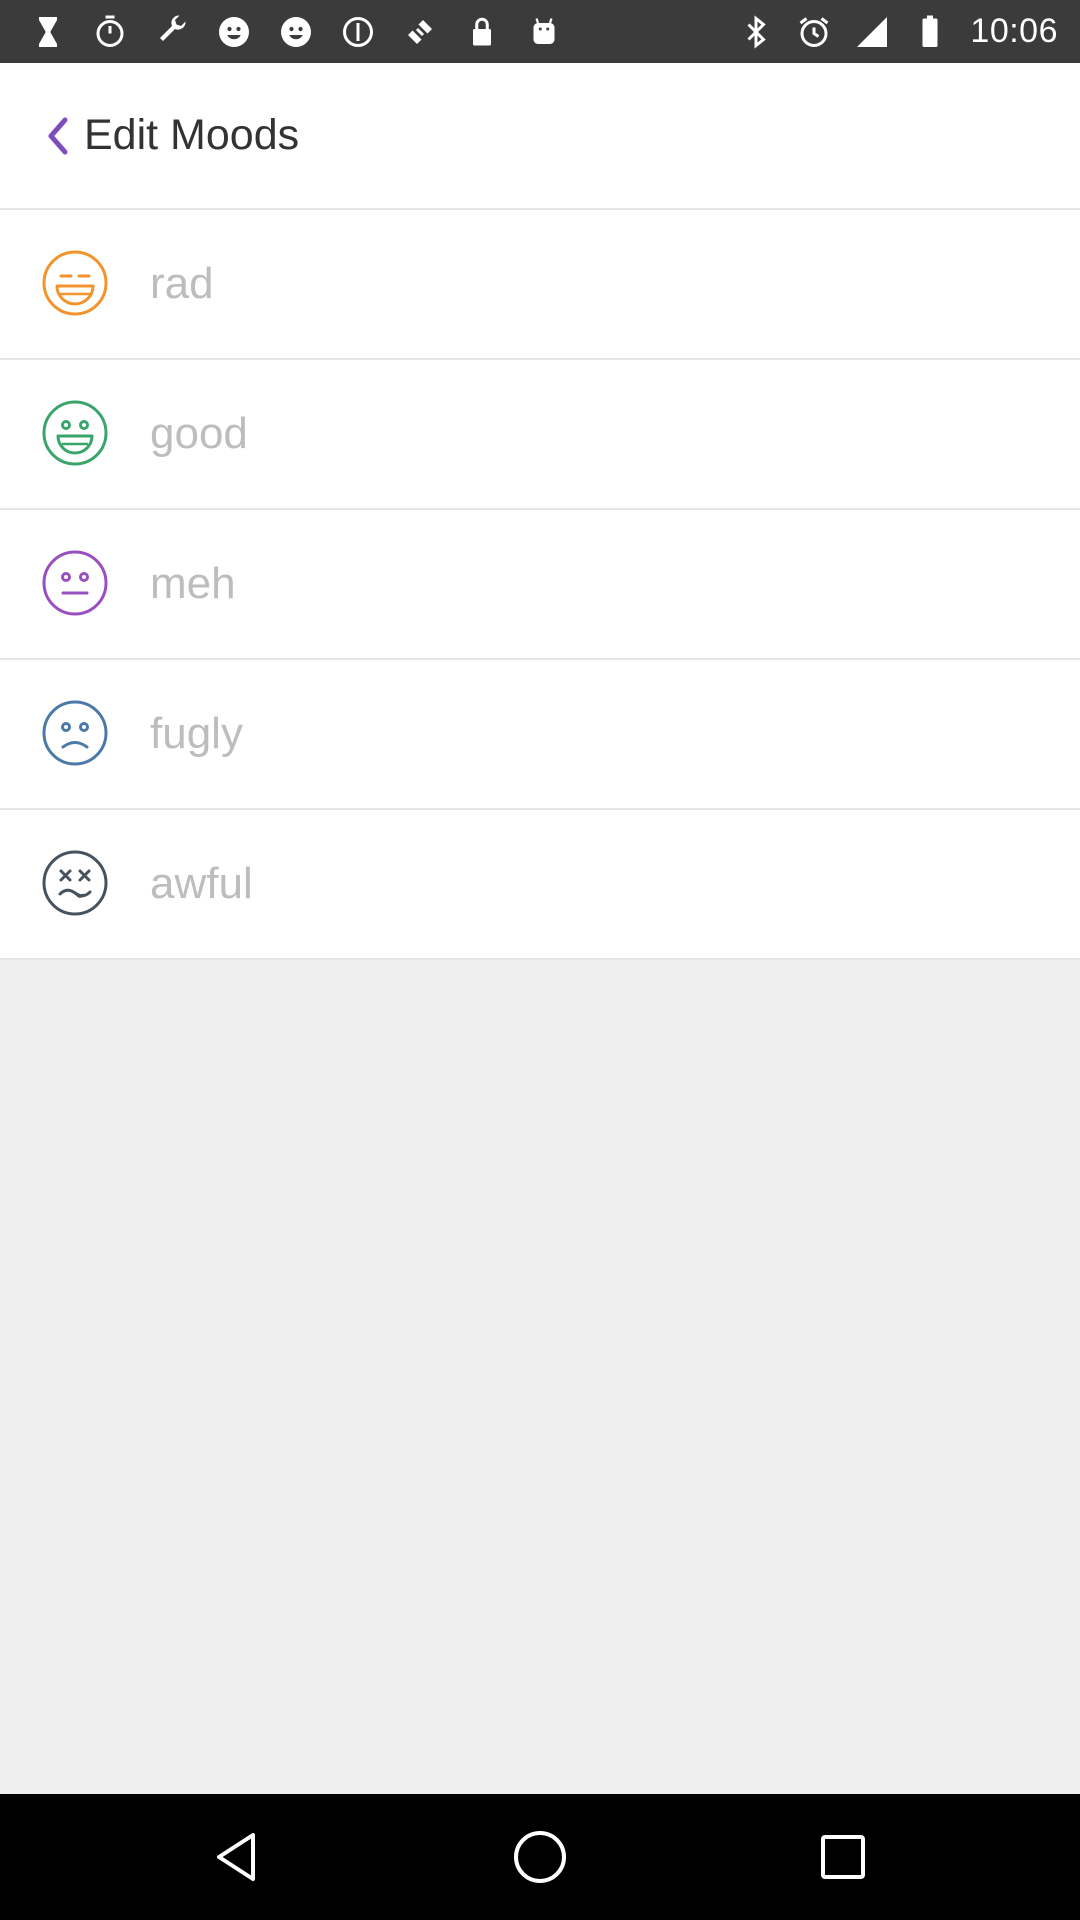  Describe the element at coordinates (196, 734) in the screenshot. I see `mood-label: fugly` at that location.